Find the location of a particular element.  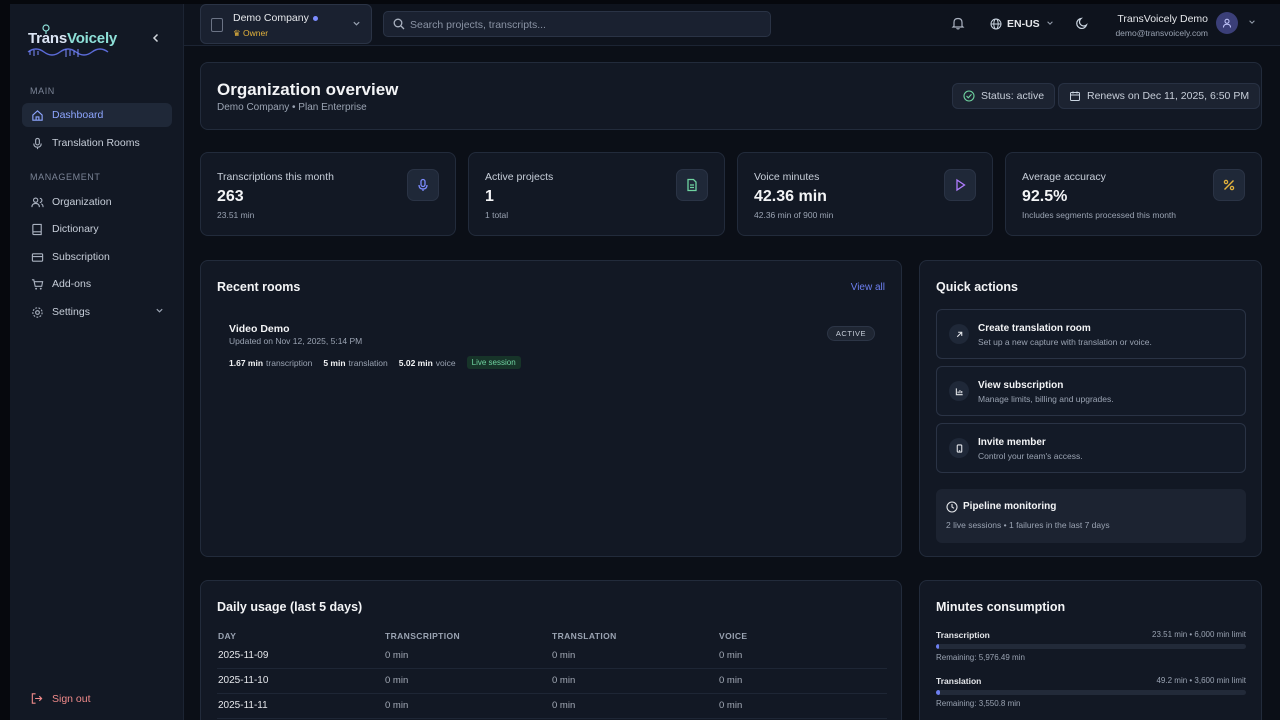

theme-toggle-button is located at coordinates (1084, 24).